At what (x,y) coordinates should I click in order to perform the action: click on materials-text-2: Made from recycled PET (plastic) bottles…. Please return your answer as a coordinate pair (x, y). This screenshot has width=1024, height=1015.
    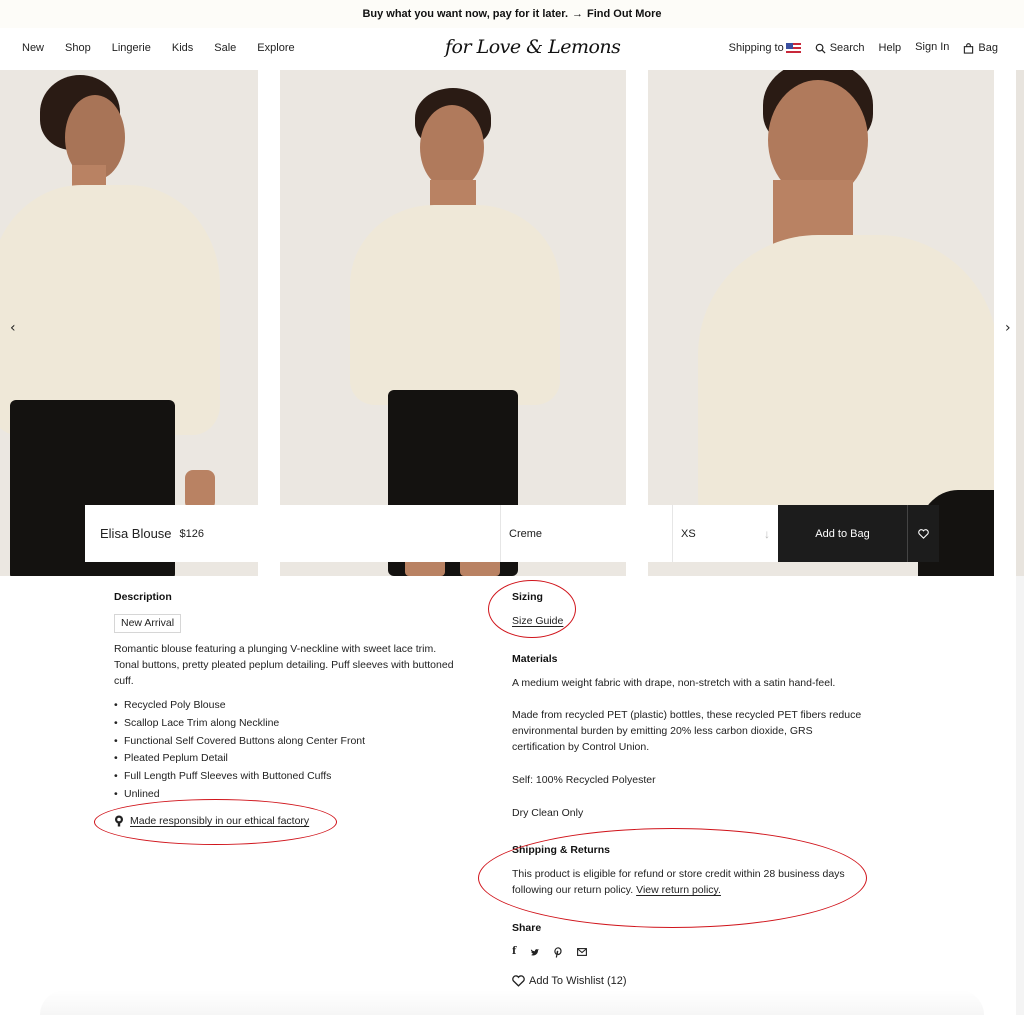
    Looking at the image, I should click on (687, 731).